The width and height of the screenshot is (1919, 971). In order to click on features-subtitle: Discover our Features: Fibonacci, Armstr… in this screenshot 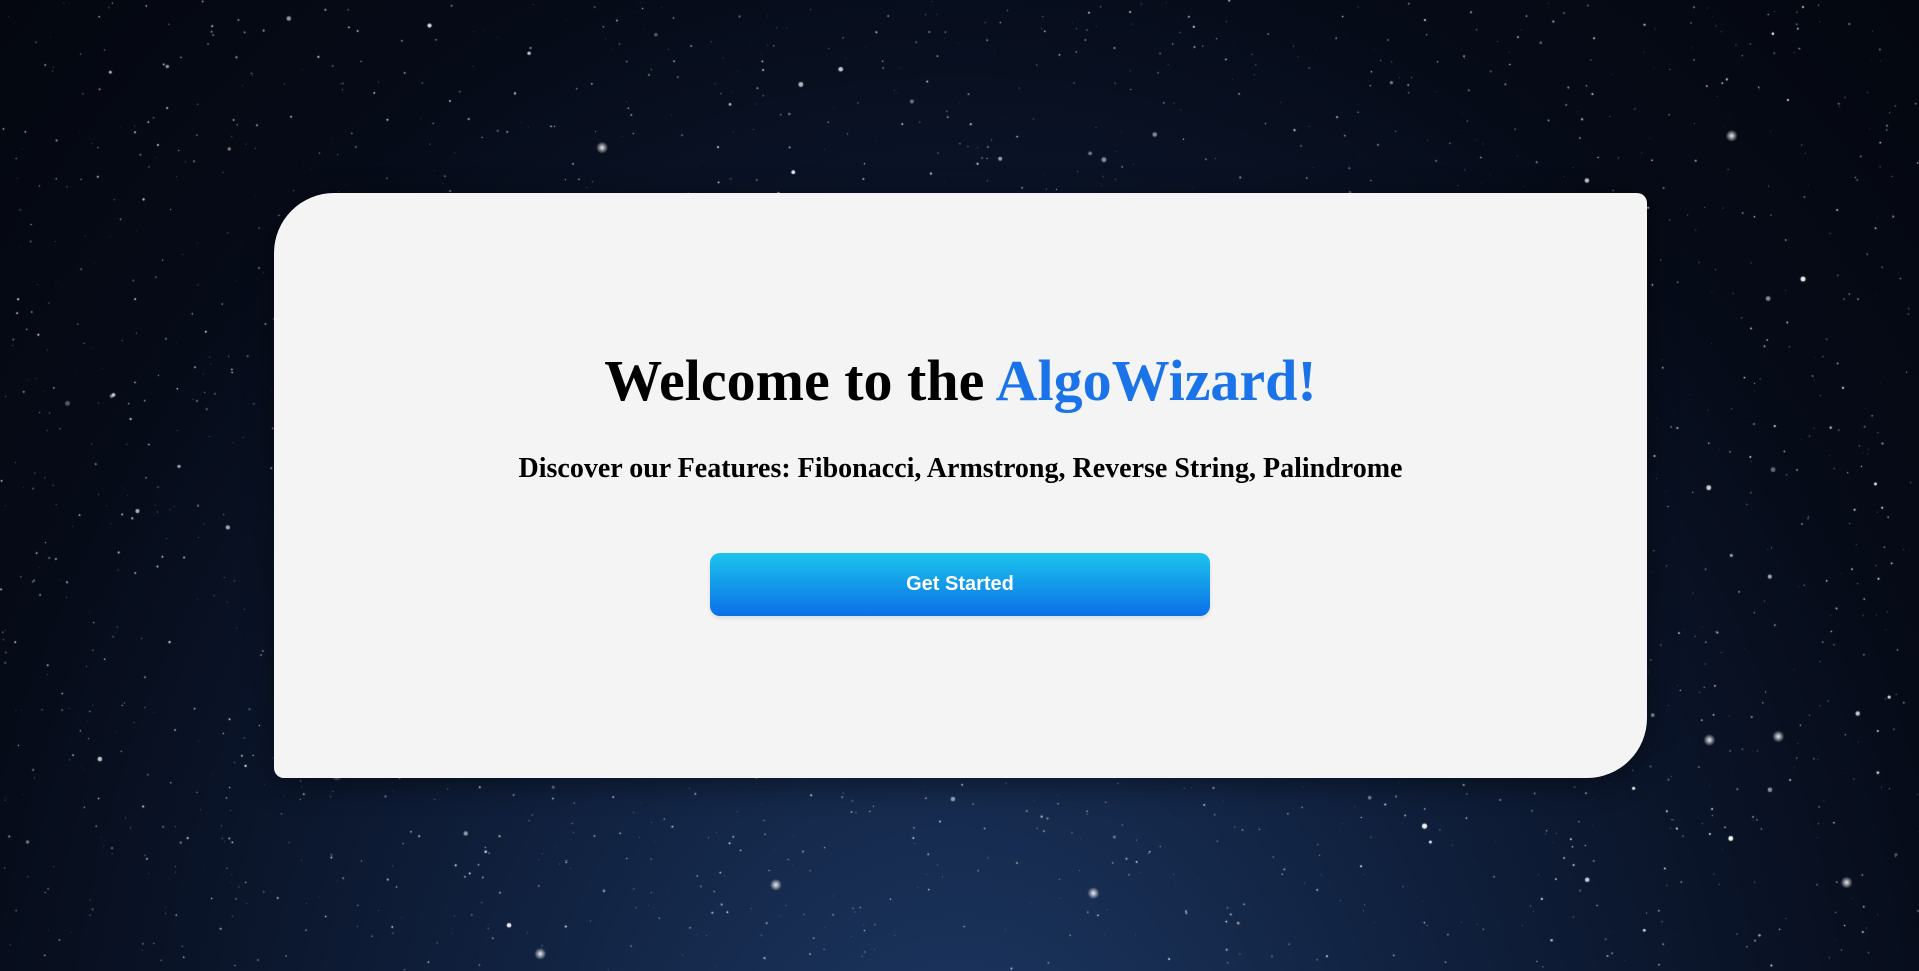, I will do `click(960, 468)`.